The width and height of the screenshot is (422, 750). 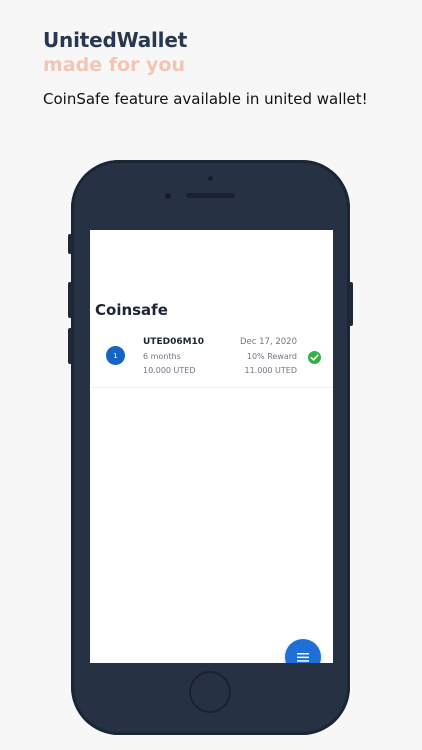 What do you see at coordinates (271, 370) in the screenshot?
I see `item-payout: 11.000 UTED` at bounding box center [271, 370].